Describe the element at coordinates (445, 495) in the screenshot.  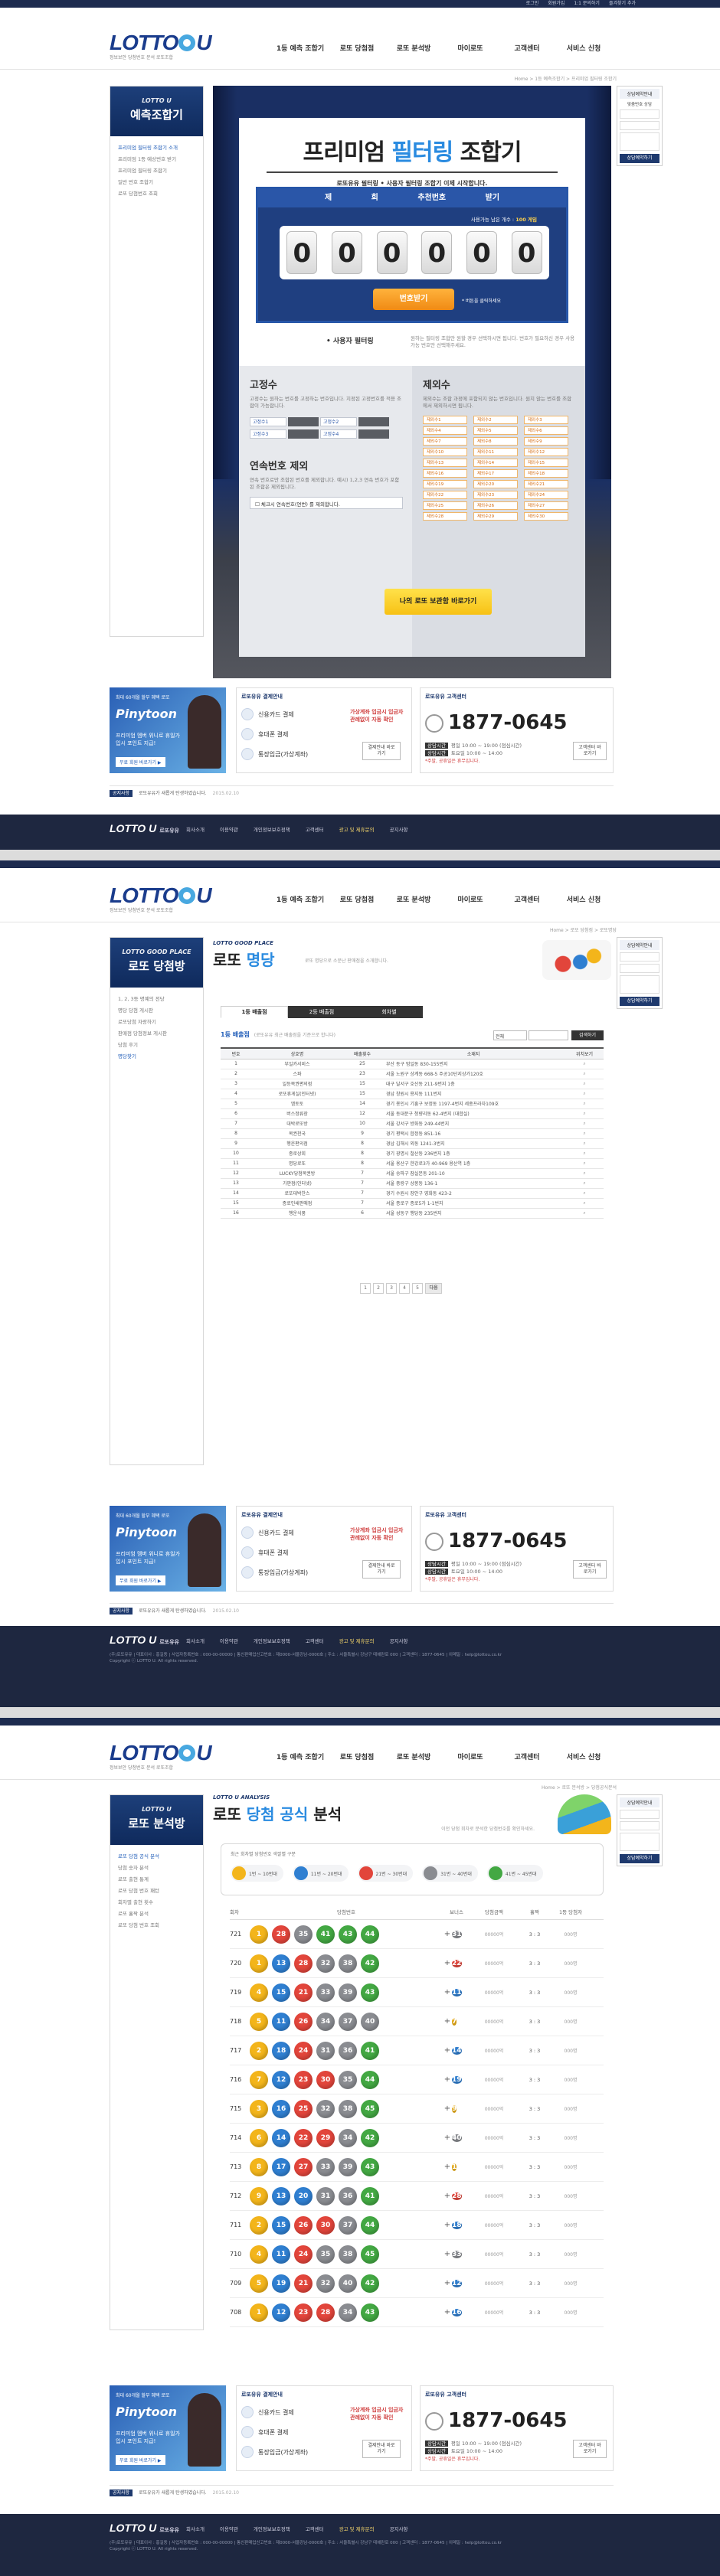
I see `exclude-number-input: 제외수22` at that location.